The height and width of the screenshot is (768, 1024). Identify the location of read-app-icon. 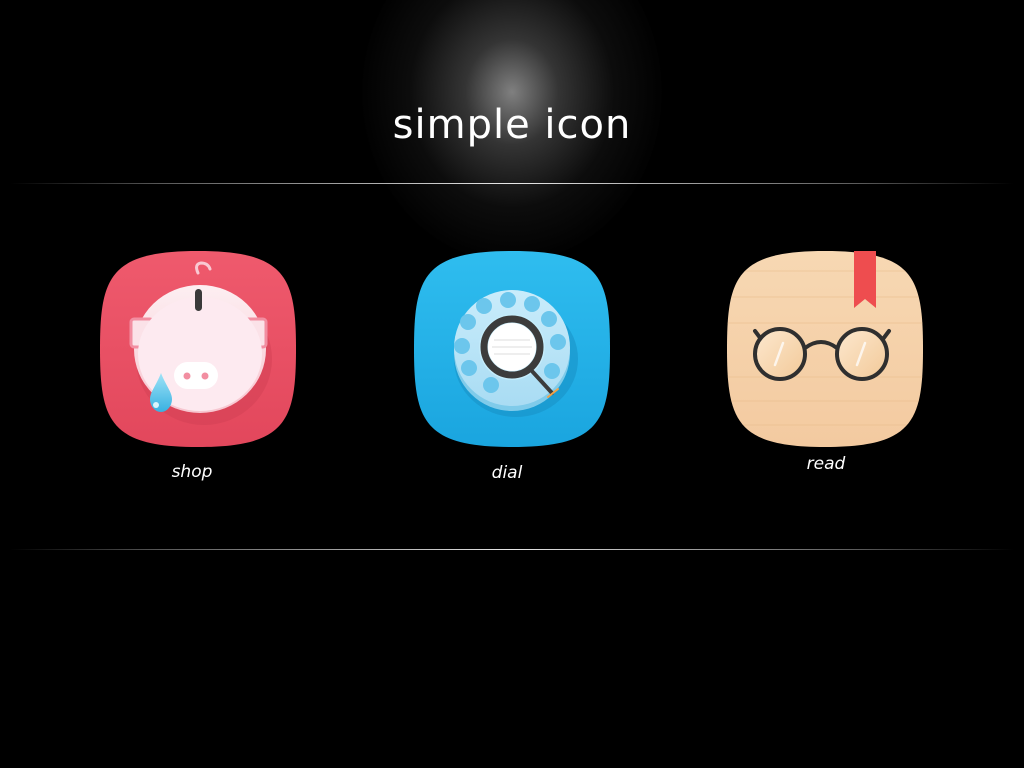
(825, 349).